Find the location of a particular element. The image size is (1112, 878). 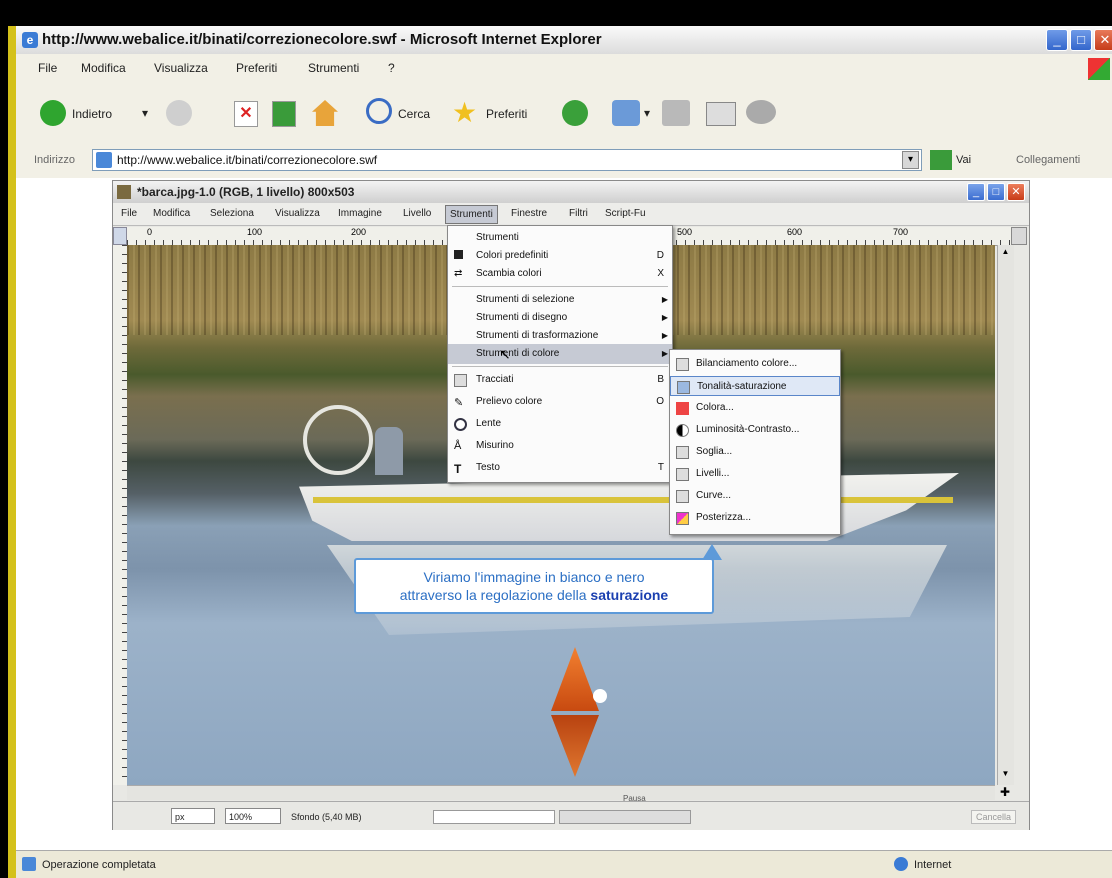

mail-dropdown-icon: ▾ is located at coordinates (647, 113).